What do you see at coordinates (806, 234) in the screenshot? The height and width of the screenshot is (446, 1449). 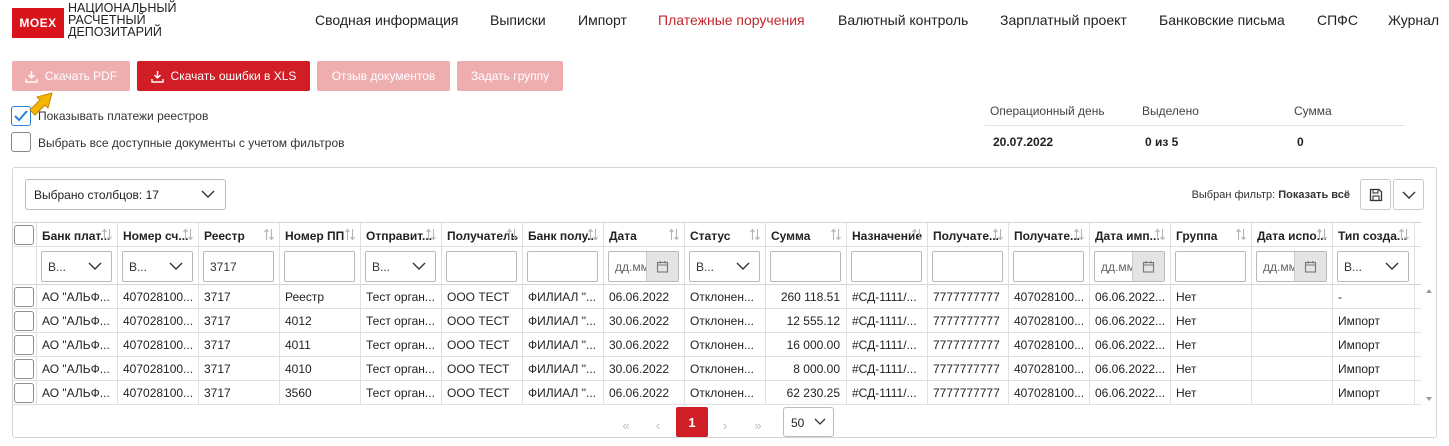 I see `column-header: Сумма` at bounding box center [806, 234].